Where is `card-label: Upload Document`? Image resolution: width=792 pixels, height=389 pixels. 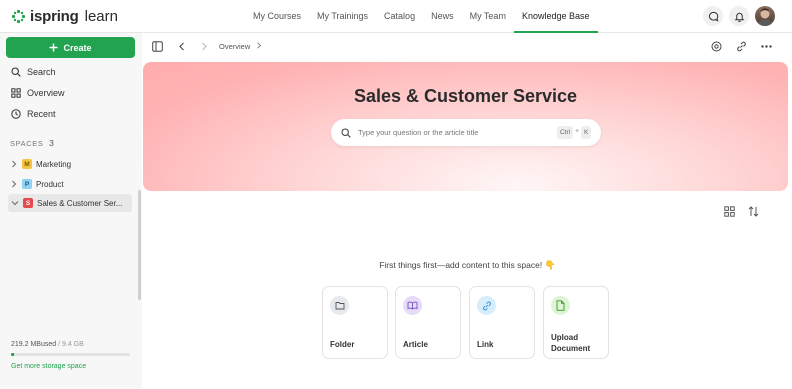
card-label: Upload Document is located at coordinates (570, 343).